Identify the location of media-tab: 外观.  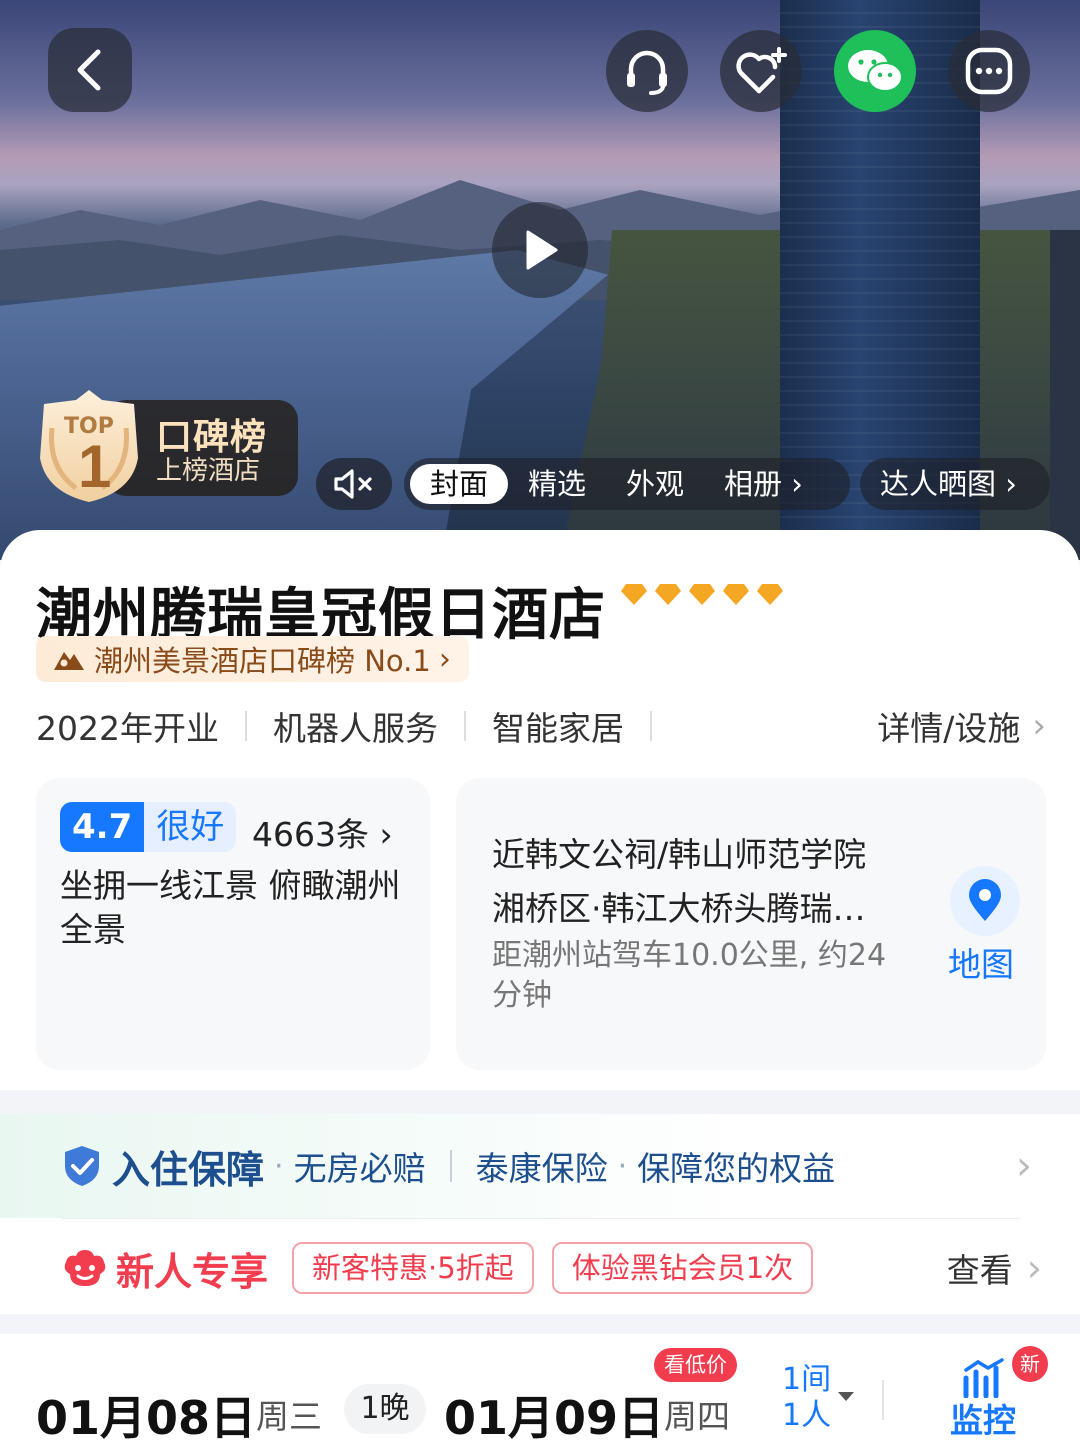
(655, 484).